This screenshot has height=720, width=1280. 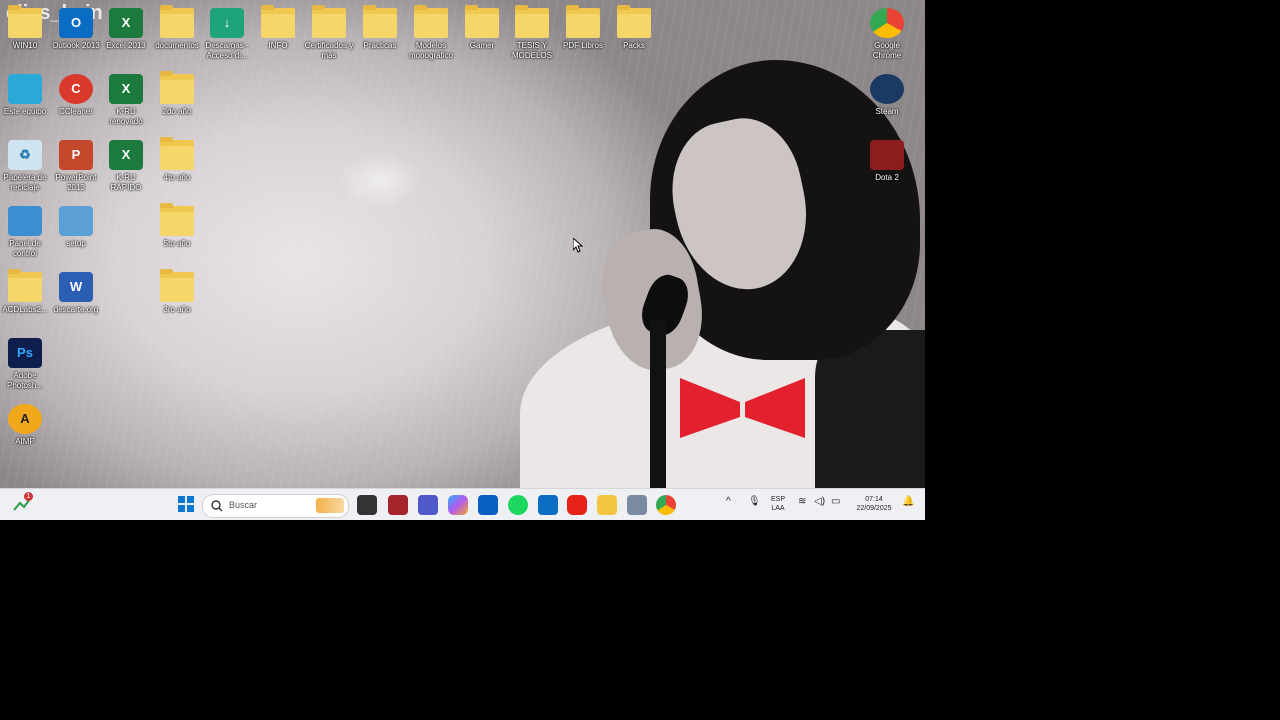 I want to click on desktop-icon-packs: Packs, so click(x=634, y=28).